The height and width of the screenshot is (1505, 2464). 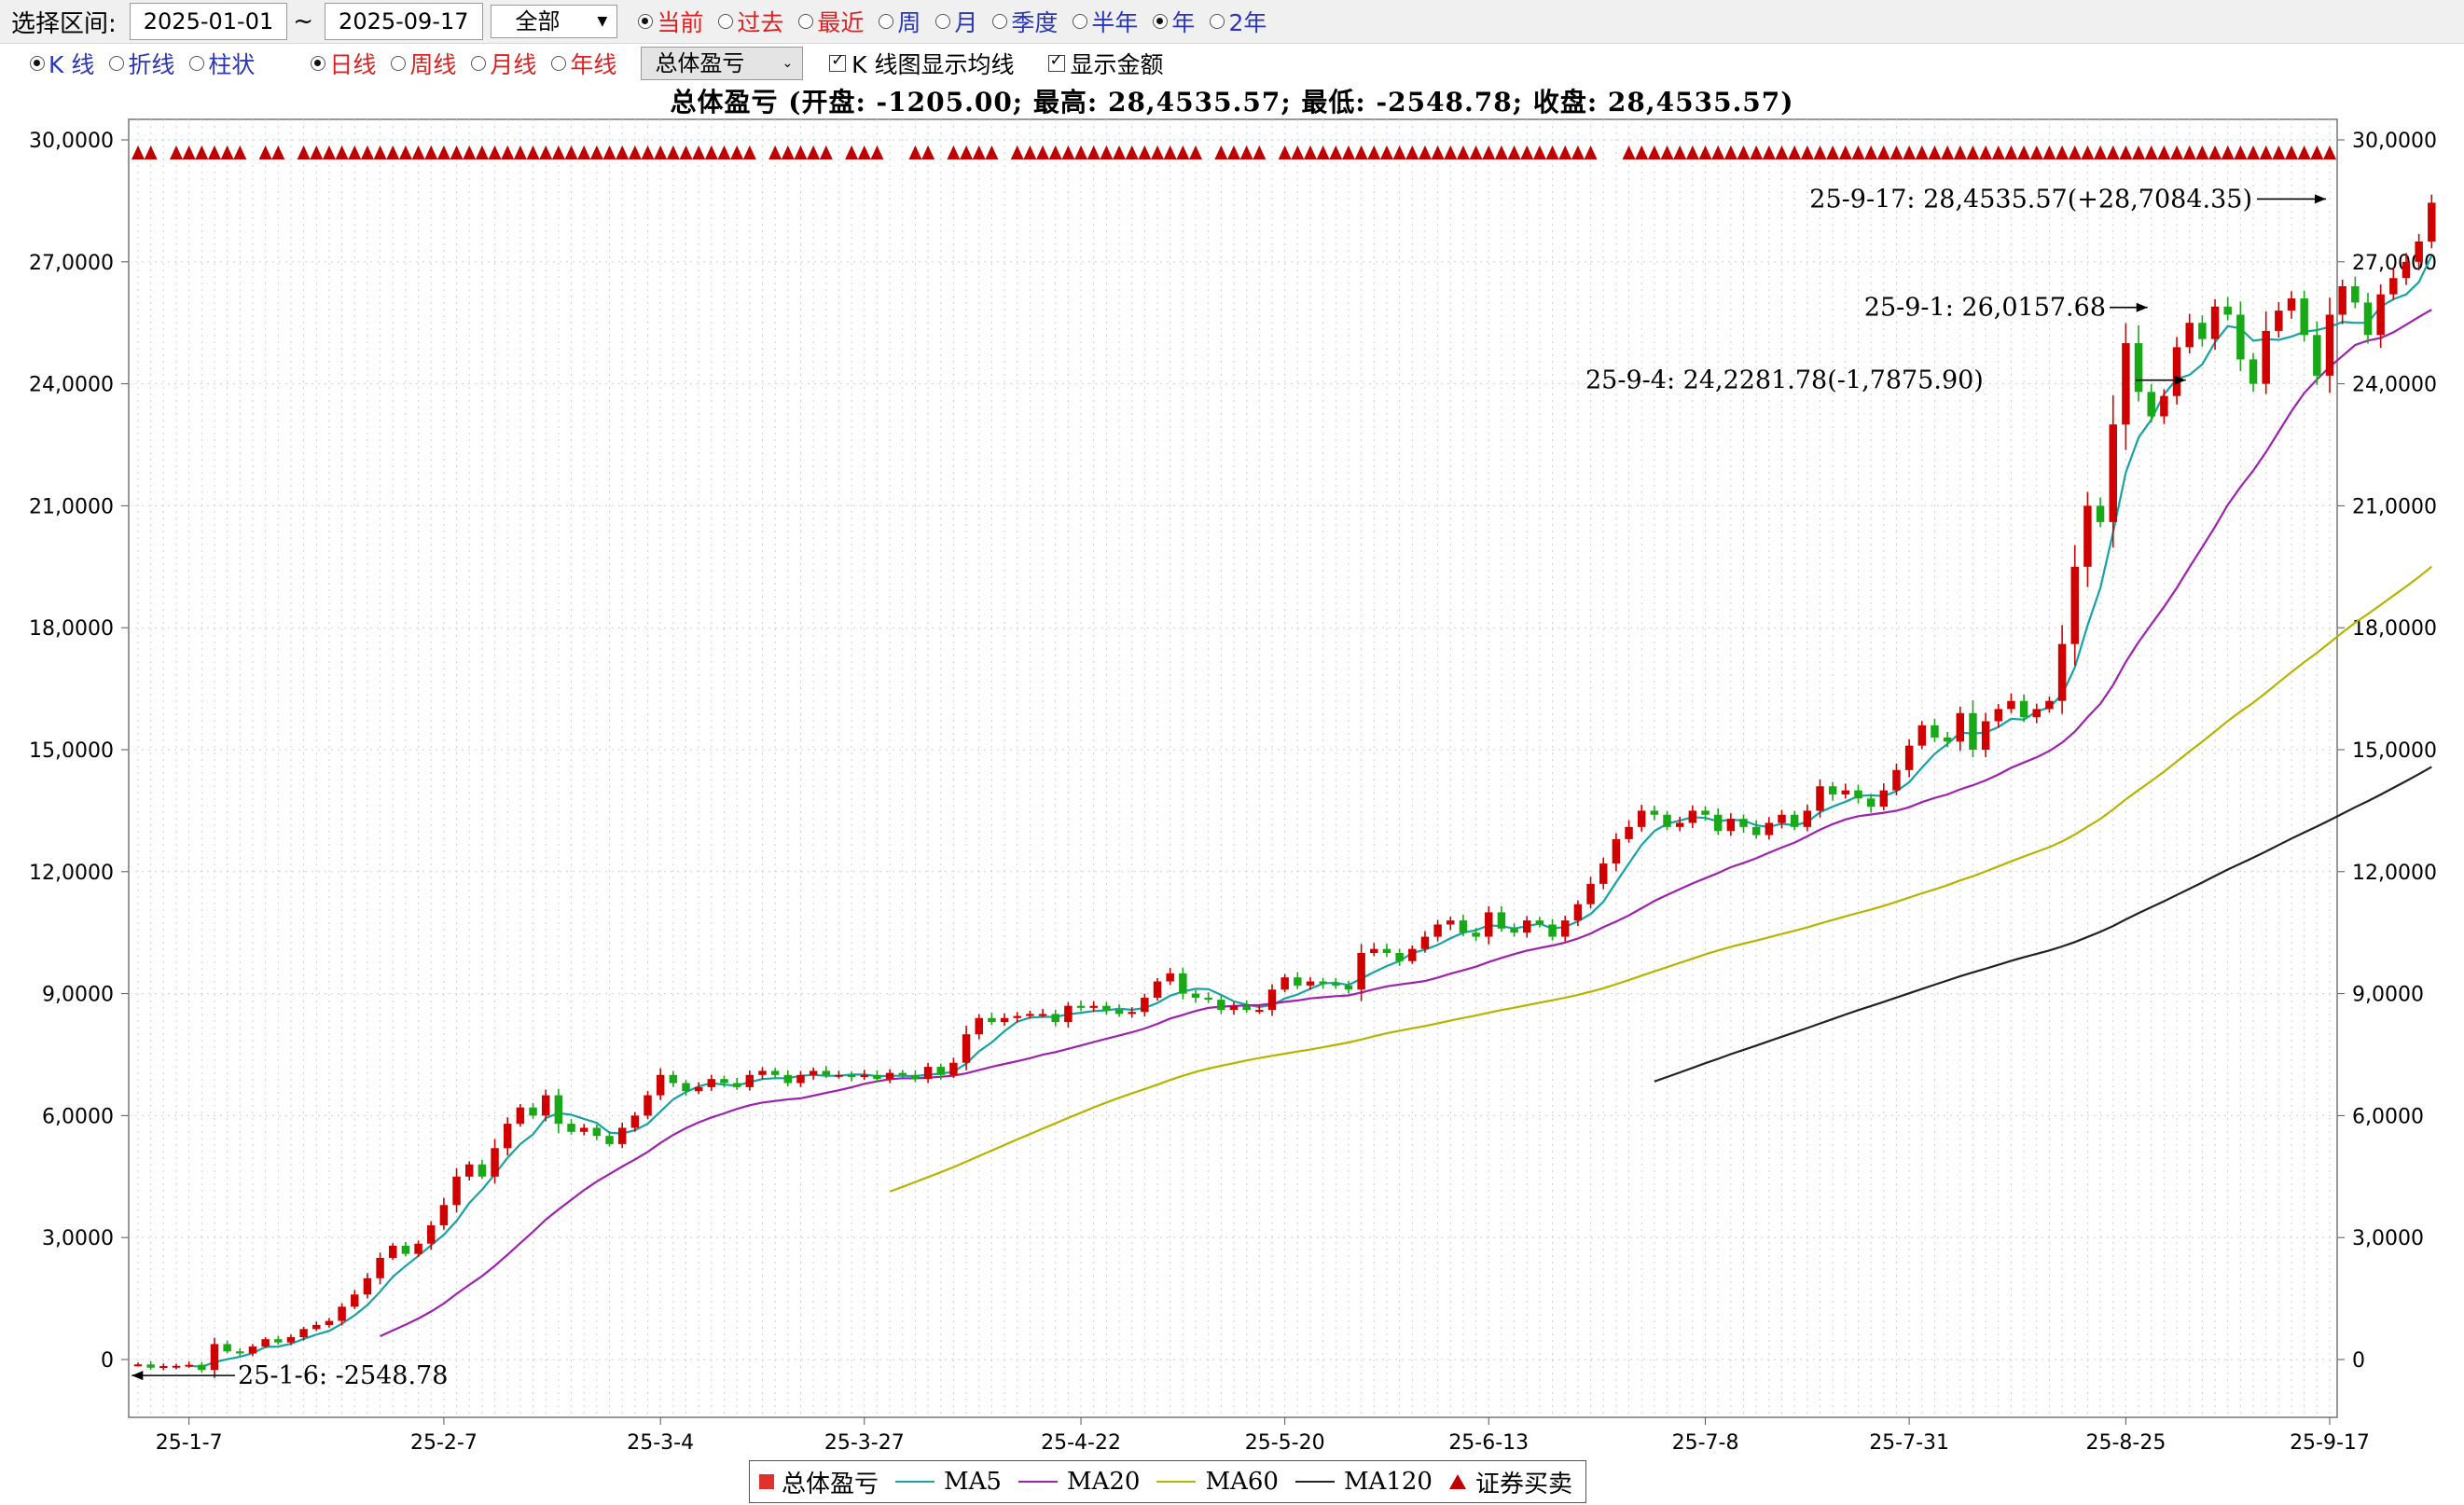 What do you see at coordinates (788, 63) in the screenshot?
I see `chevron-down-icon: ⌄` at bounding box center [788, 63].